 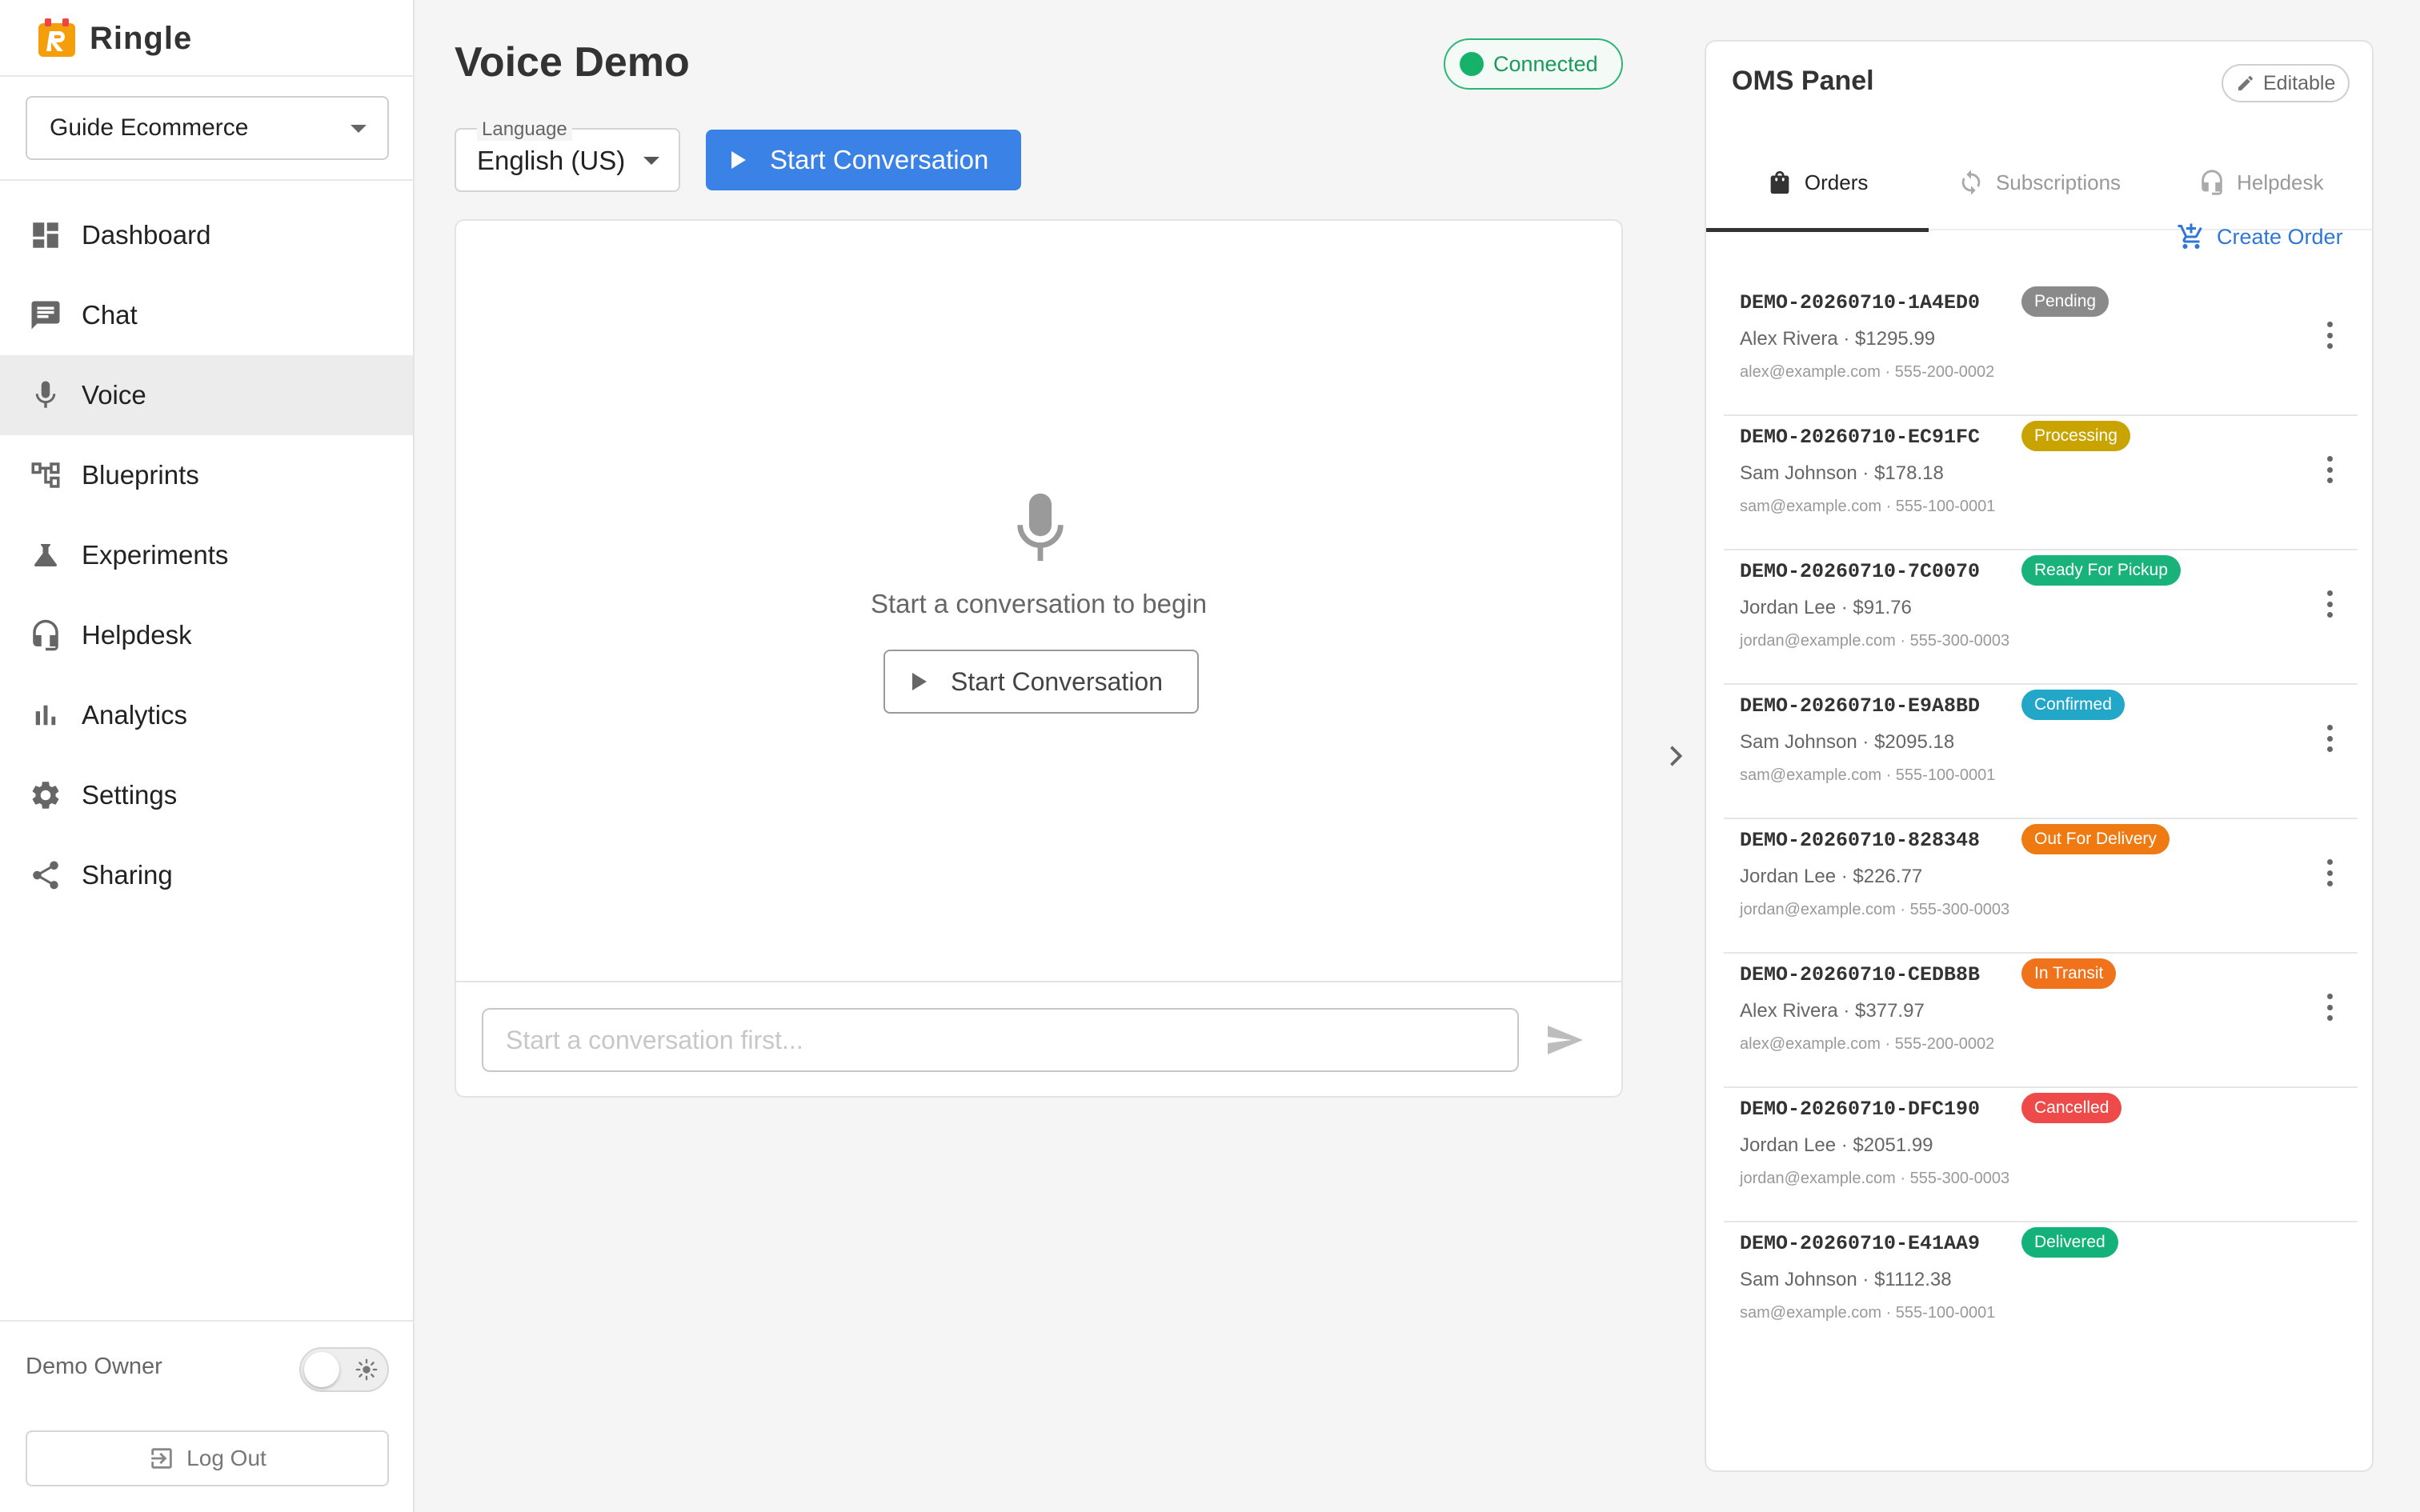 What do you see at coordinates (919, 681) in the screenshot?
I see `play-icon` at bounding box center [919, 681].